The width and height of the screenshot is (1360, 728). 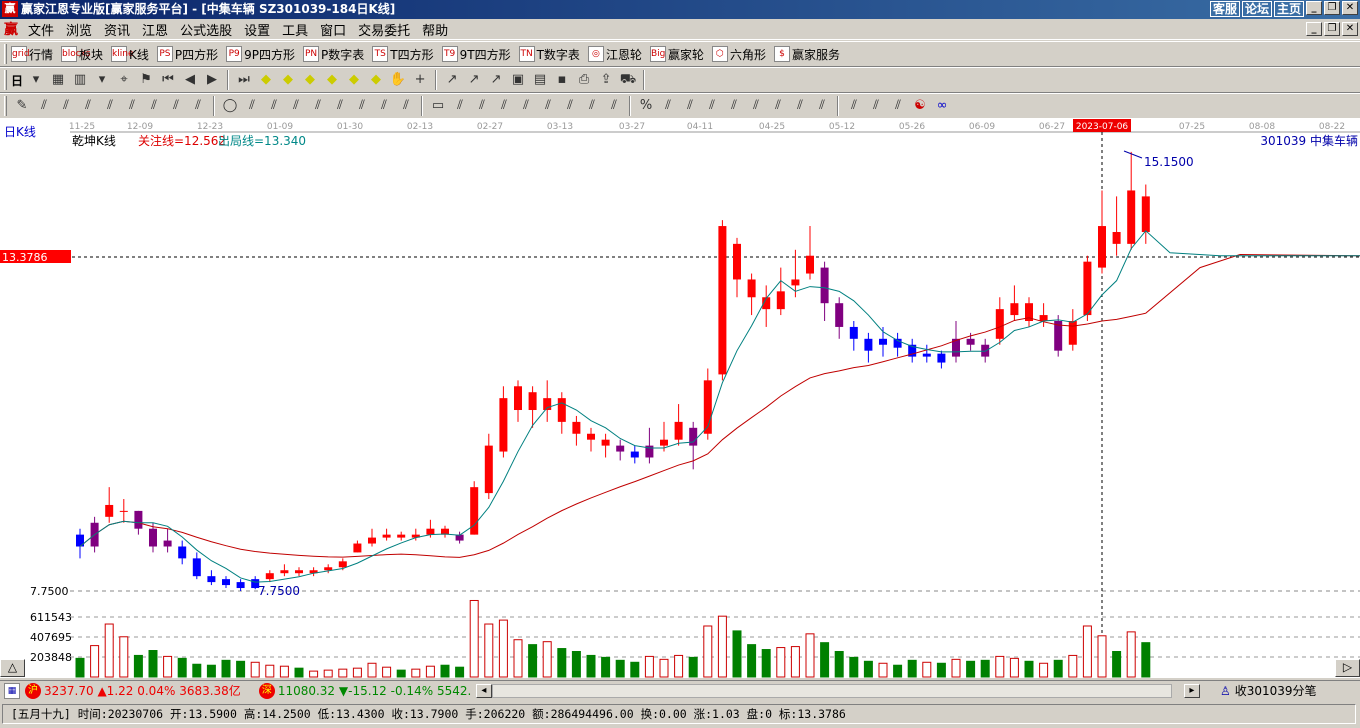 I want to click on minimize-button: _, so click(x=1314, y=8).